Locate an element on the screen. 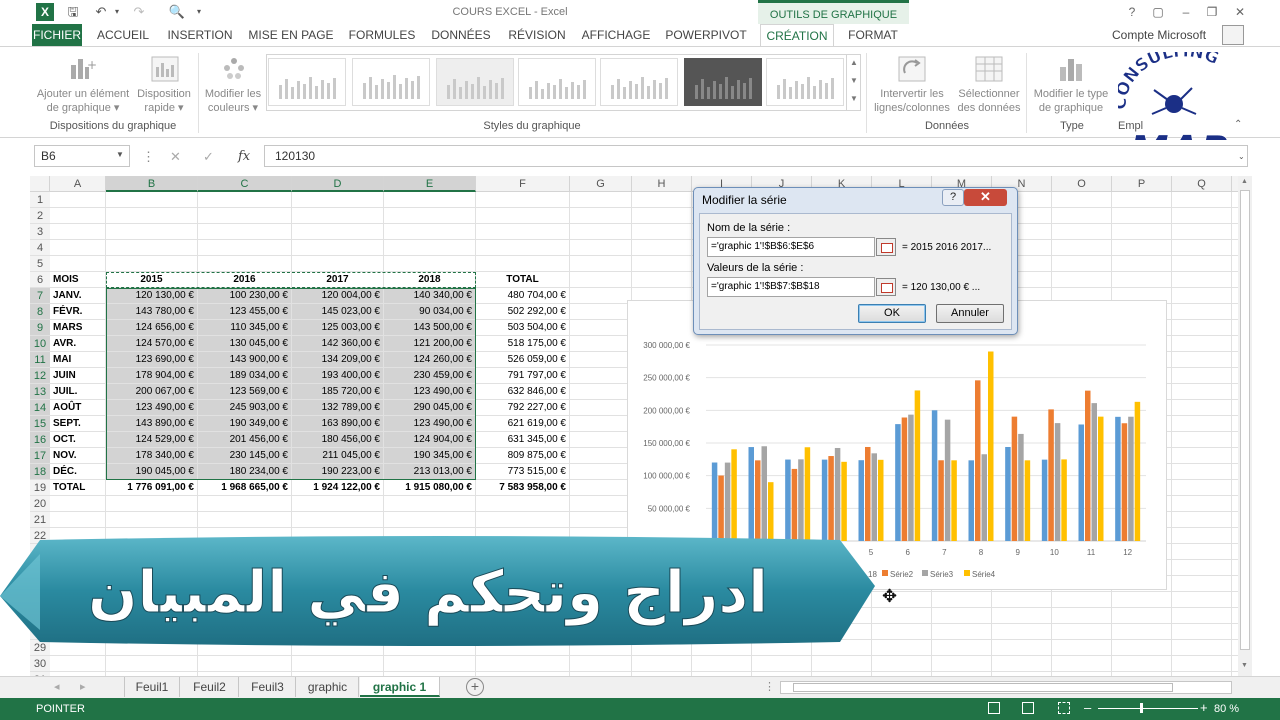  total-cell: 1 915 080,00 € is located at coordinates (428, 488).